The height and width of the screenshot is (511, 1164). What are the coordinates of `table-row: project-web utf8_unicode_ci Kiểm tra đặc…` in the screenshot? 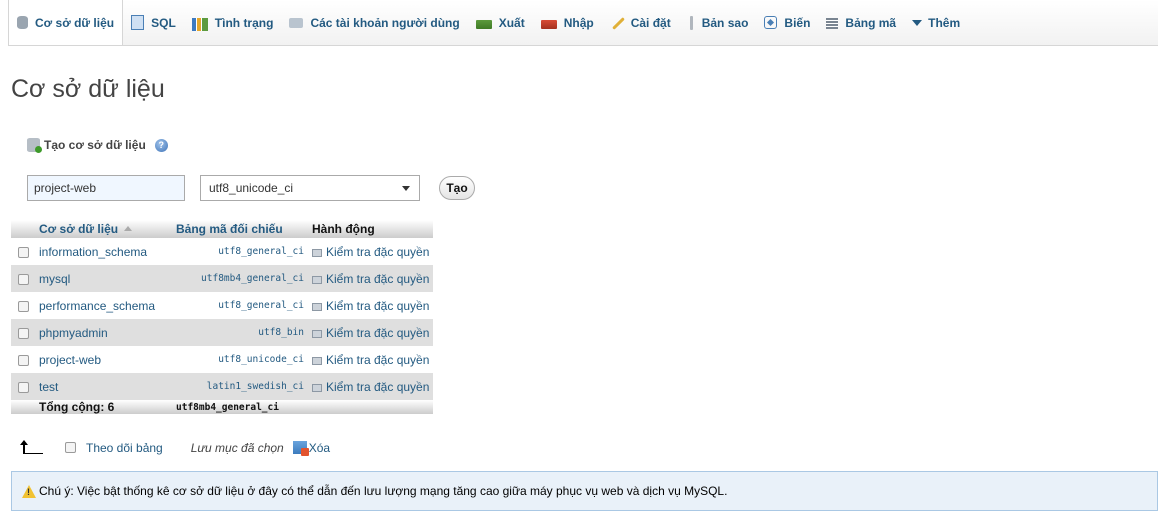 It's located at (222, 359).